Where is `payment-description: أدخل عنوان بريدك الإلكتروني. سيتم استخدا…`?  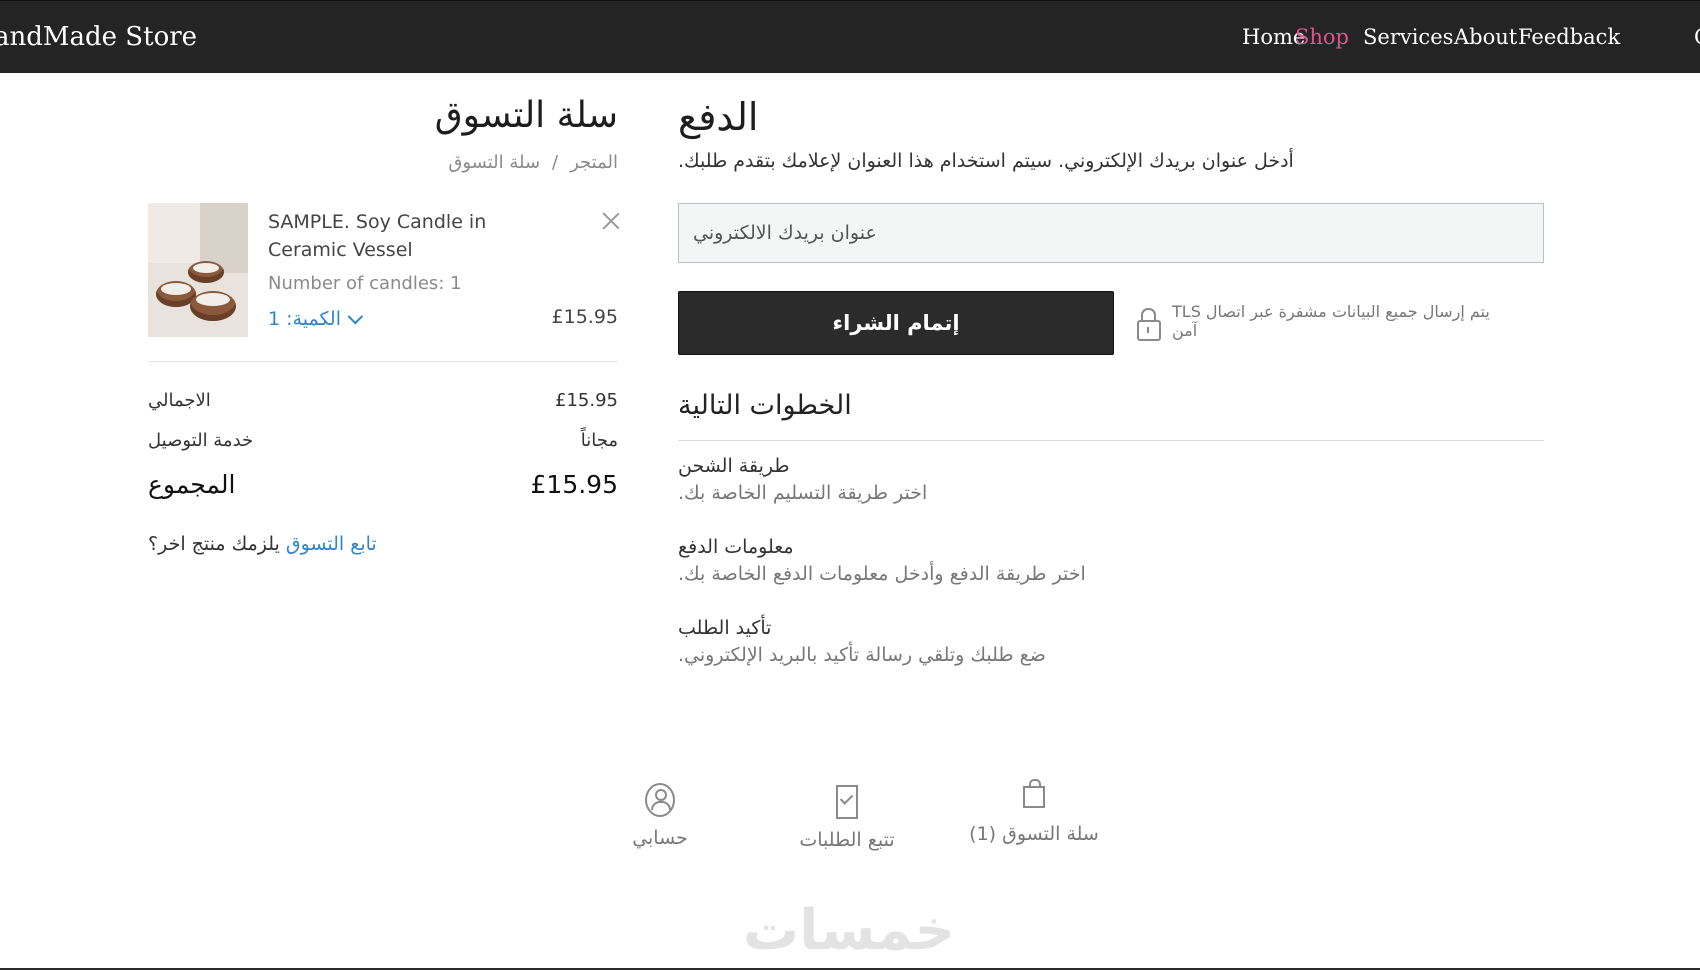 payment-description: أدخل عنوان بريدك الإلكتروني. سيتم استخدا… is located at coordinates (986, 161).